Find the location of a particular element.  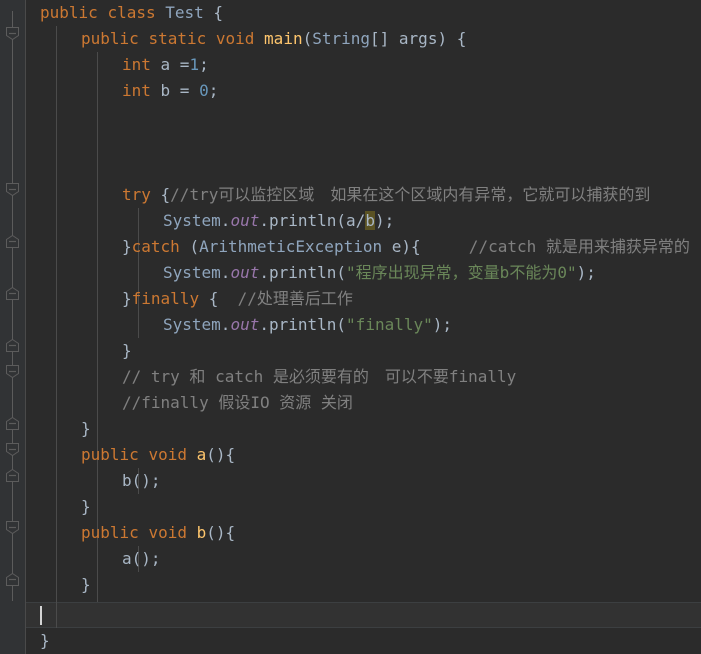

fold-region-spine is located at coordinates (12, 306).